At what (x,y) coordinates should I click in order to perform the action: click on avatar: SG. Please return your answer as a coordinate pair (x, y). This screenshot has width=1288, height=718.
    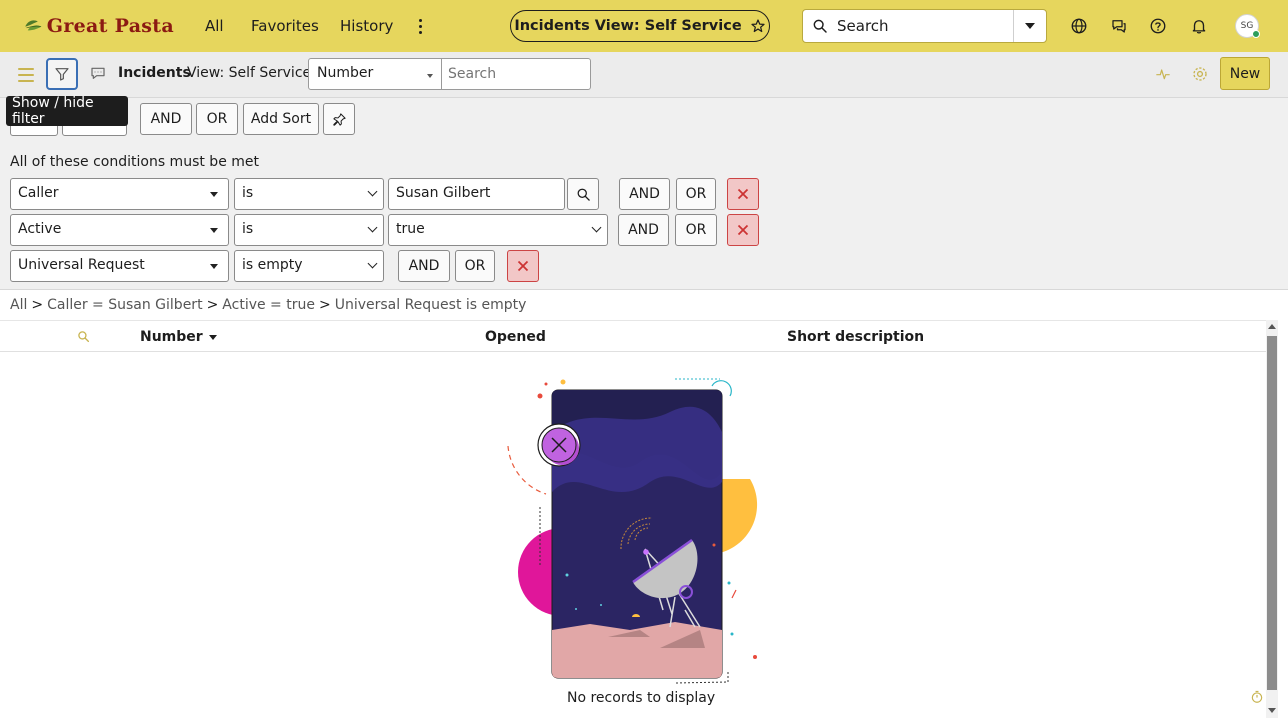
    Looking at the image, I should click on (1247, 26).